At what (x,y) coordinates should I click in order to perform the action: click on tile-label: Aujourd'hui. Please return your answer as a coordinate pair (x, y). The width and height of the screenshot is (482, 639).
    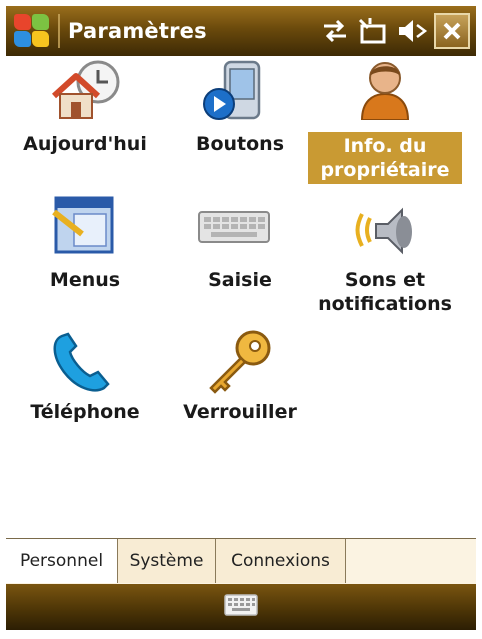
    Looking at the image, I should click on (85, 144).